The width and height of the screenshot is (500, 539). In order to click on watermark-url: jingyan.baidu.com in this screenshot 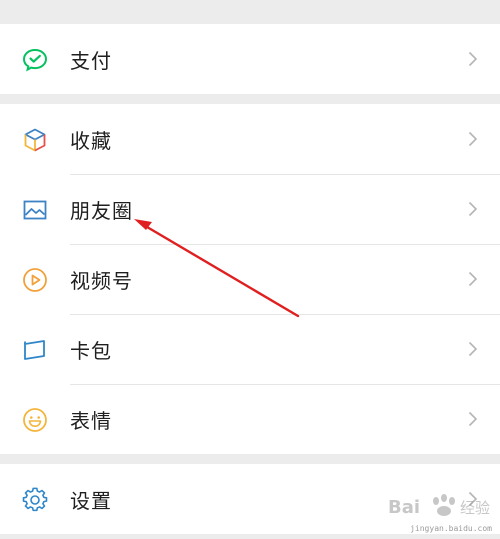, I will do `click(451, 528)`.